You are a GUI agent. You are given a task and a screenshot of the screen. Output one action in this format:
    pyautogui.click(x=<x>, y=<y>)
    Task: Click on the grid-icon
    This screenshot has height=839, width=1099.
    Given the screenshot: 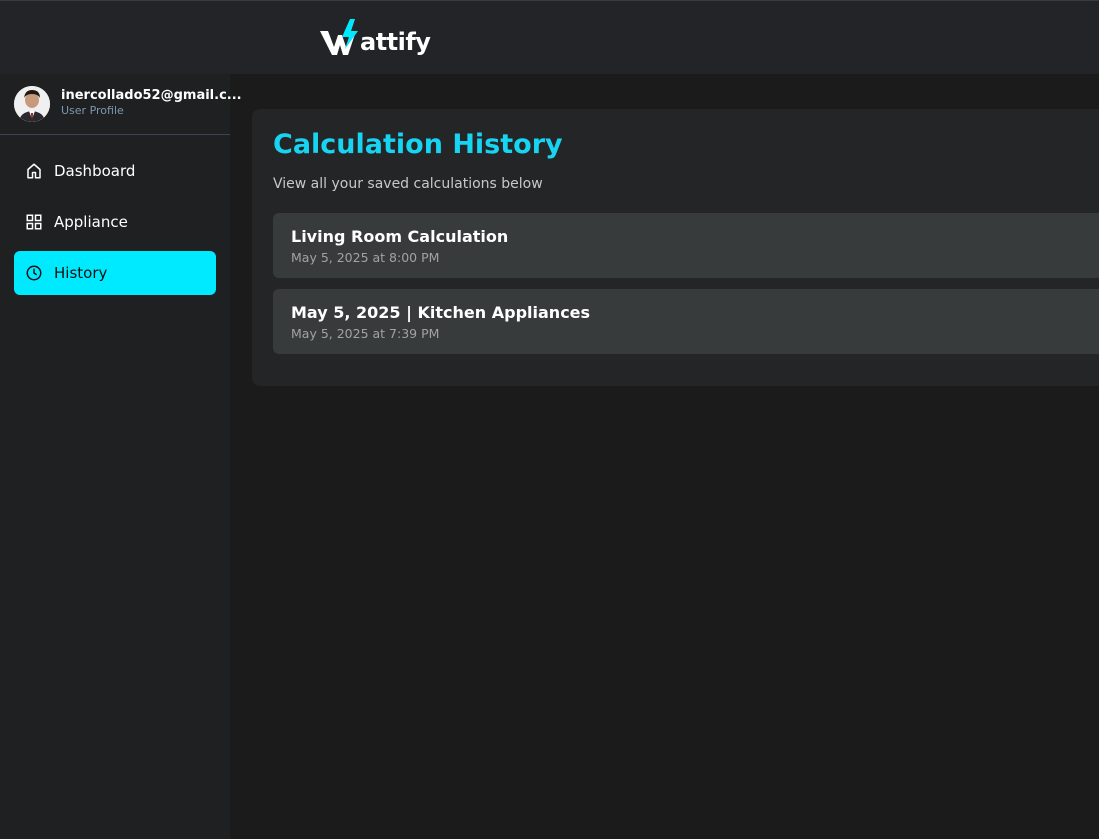 What is the action you would take?
    pyautogui.click(x=34, y=222)
    